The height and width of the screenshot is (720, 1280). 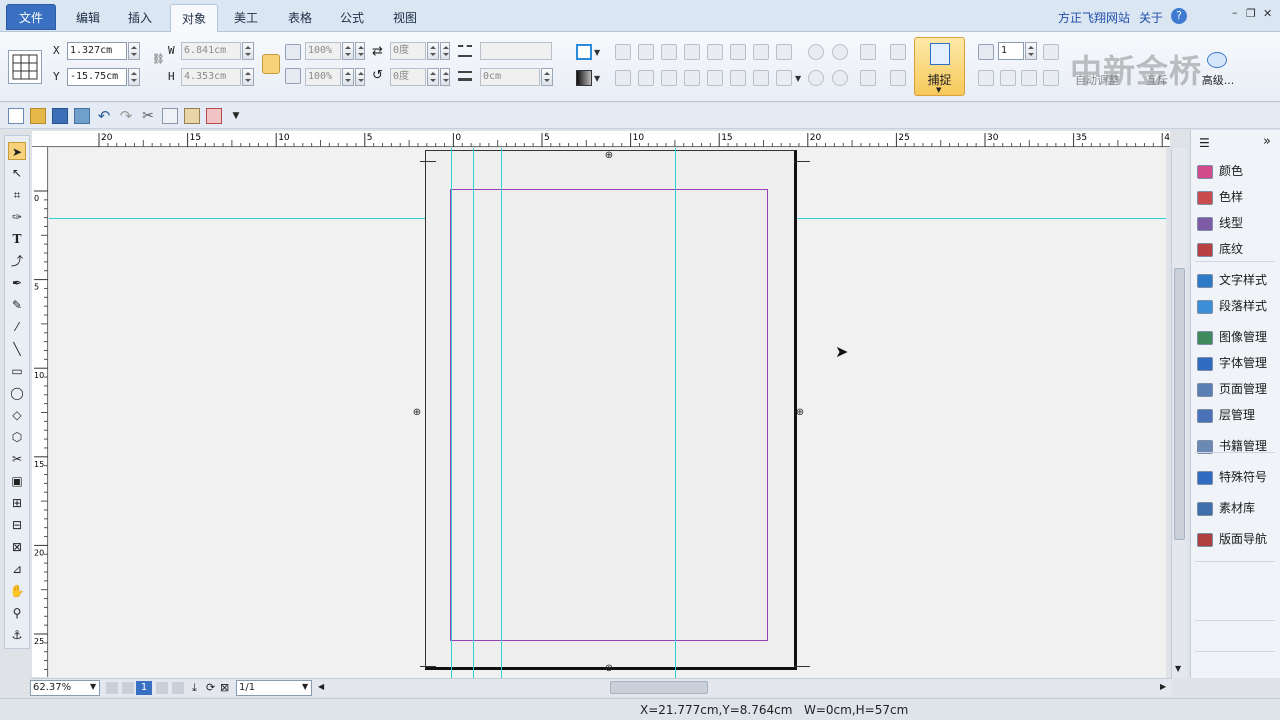 I want to click on zoom-tool-icon: ⚲, so click(x=17, y=613).